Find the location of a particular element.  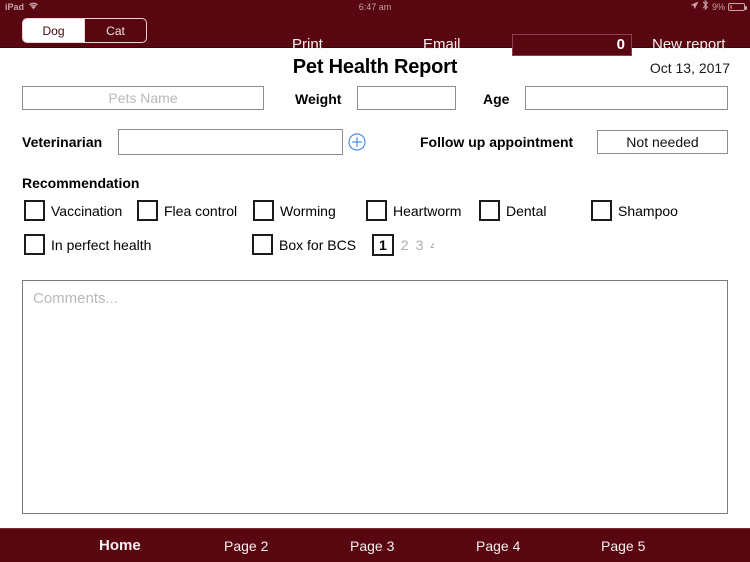

species-segmented-control: Dog Cat is located at coordinates (84, 30).